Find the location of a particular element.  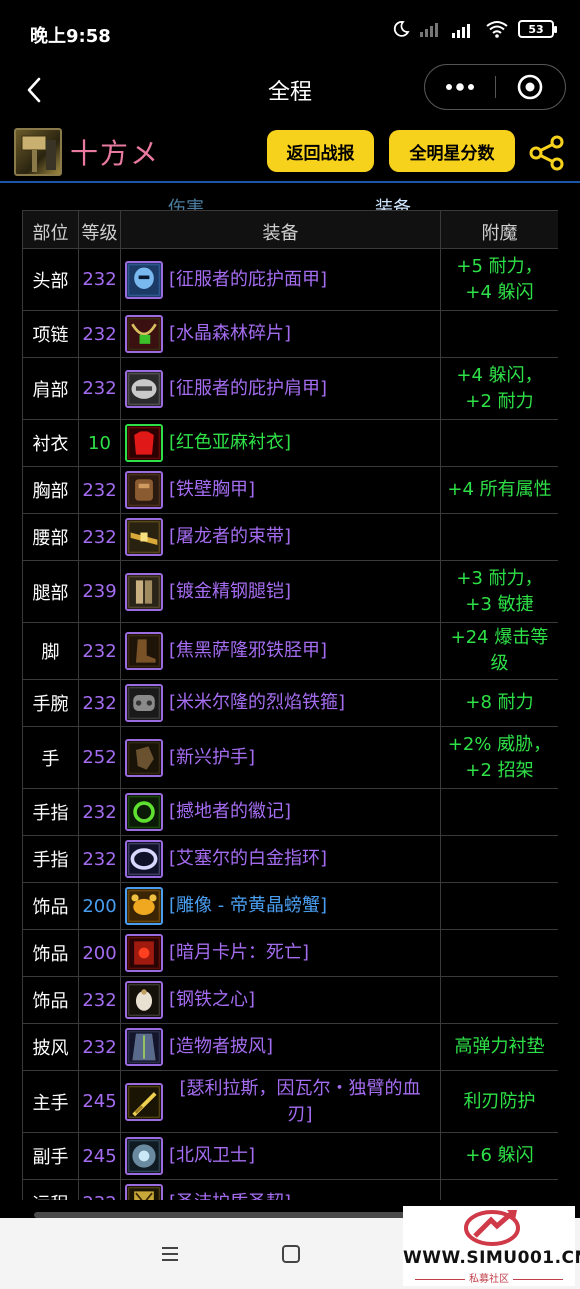

gear-row: 手指 232 [撼地者的徽记] is located at coordinates (290, 812).